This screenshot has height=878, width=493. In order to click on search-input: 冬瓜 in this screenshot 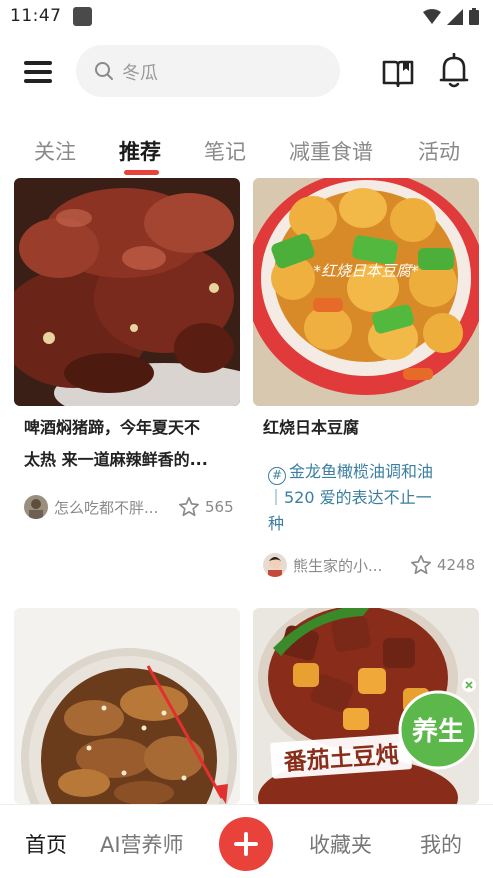, I will do `click(208, 71)`.